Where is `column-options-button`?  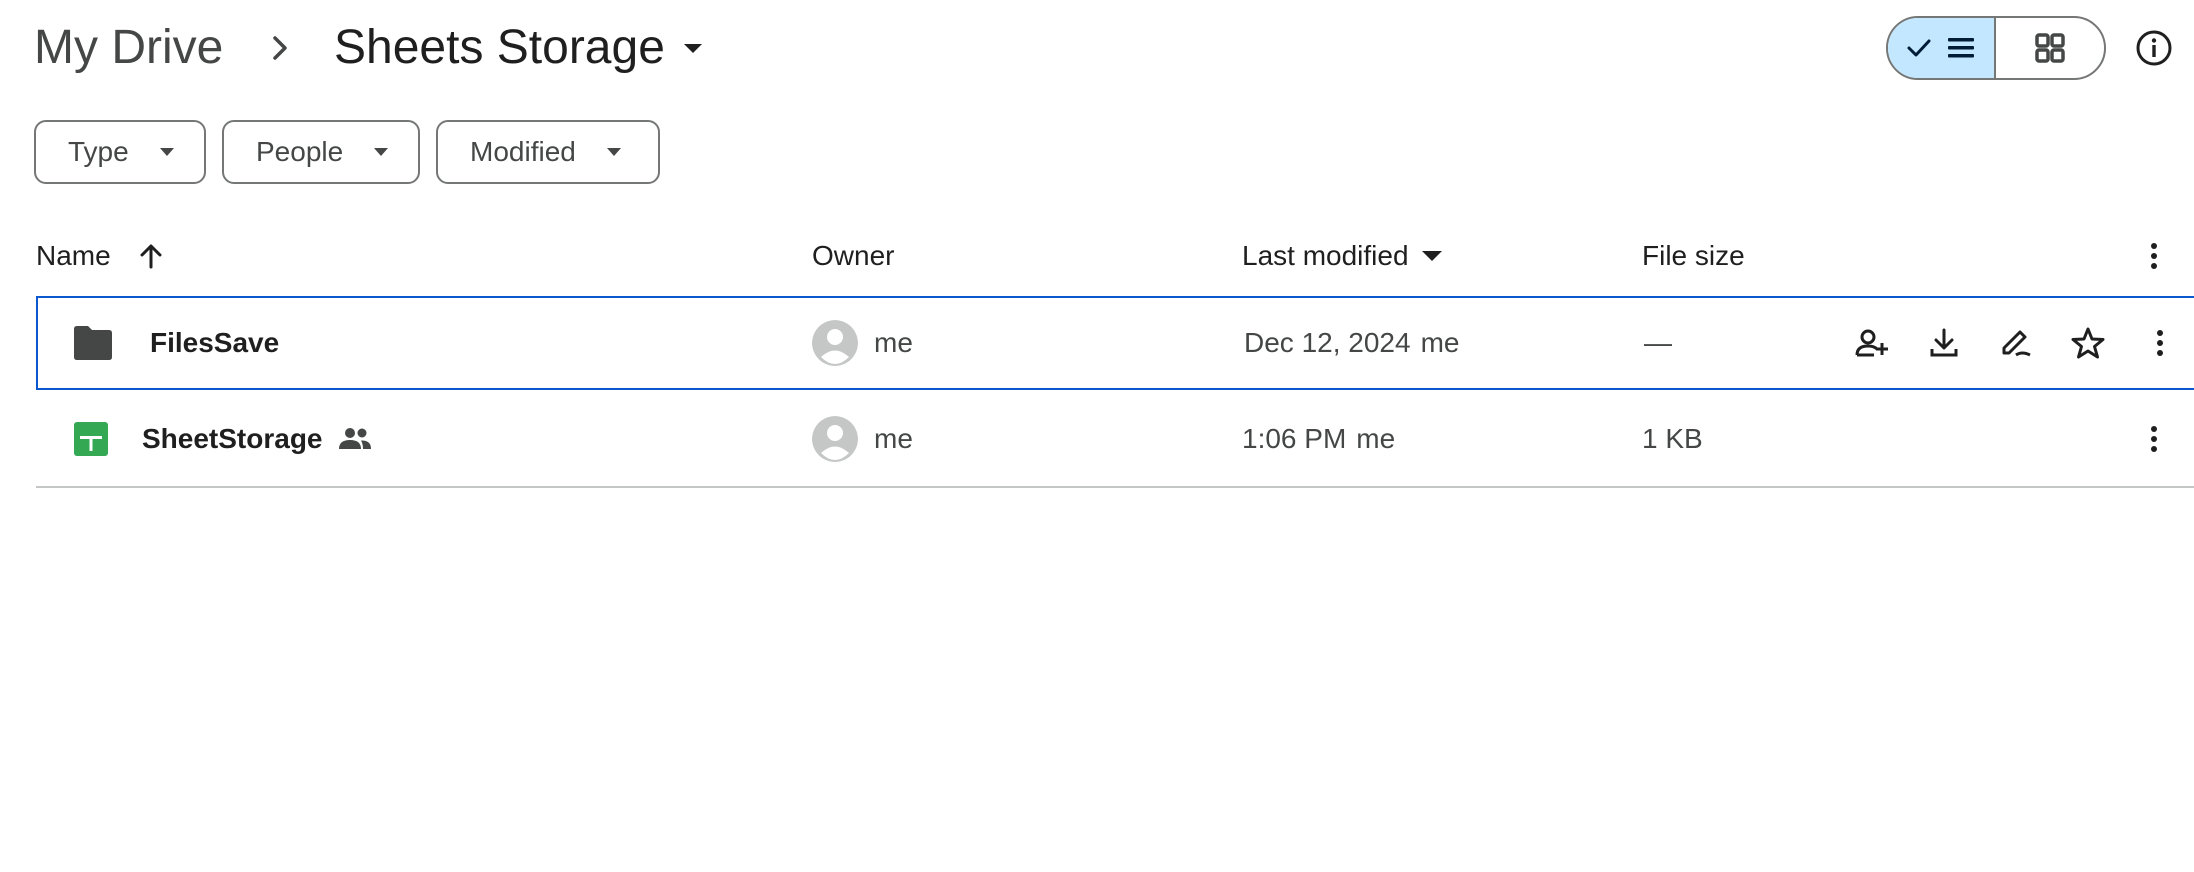 column-options-button is located at coordinates (2154, 256).